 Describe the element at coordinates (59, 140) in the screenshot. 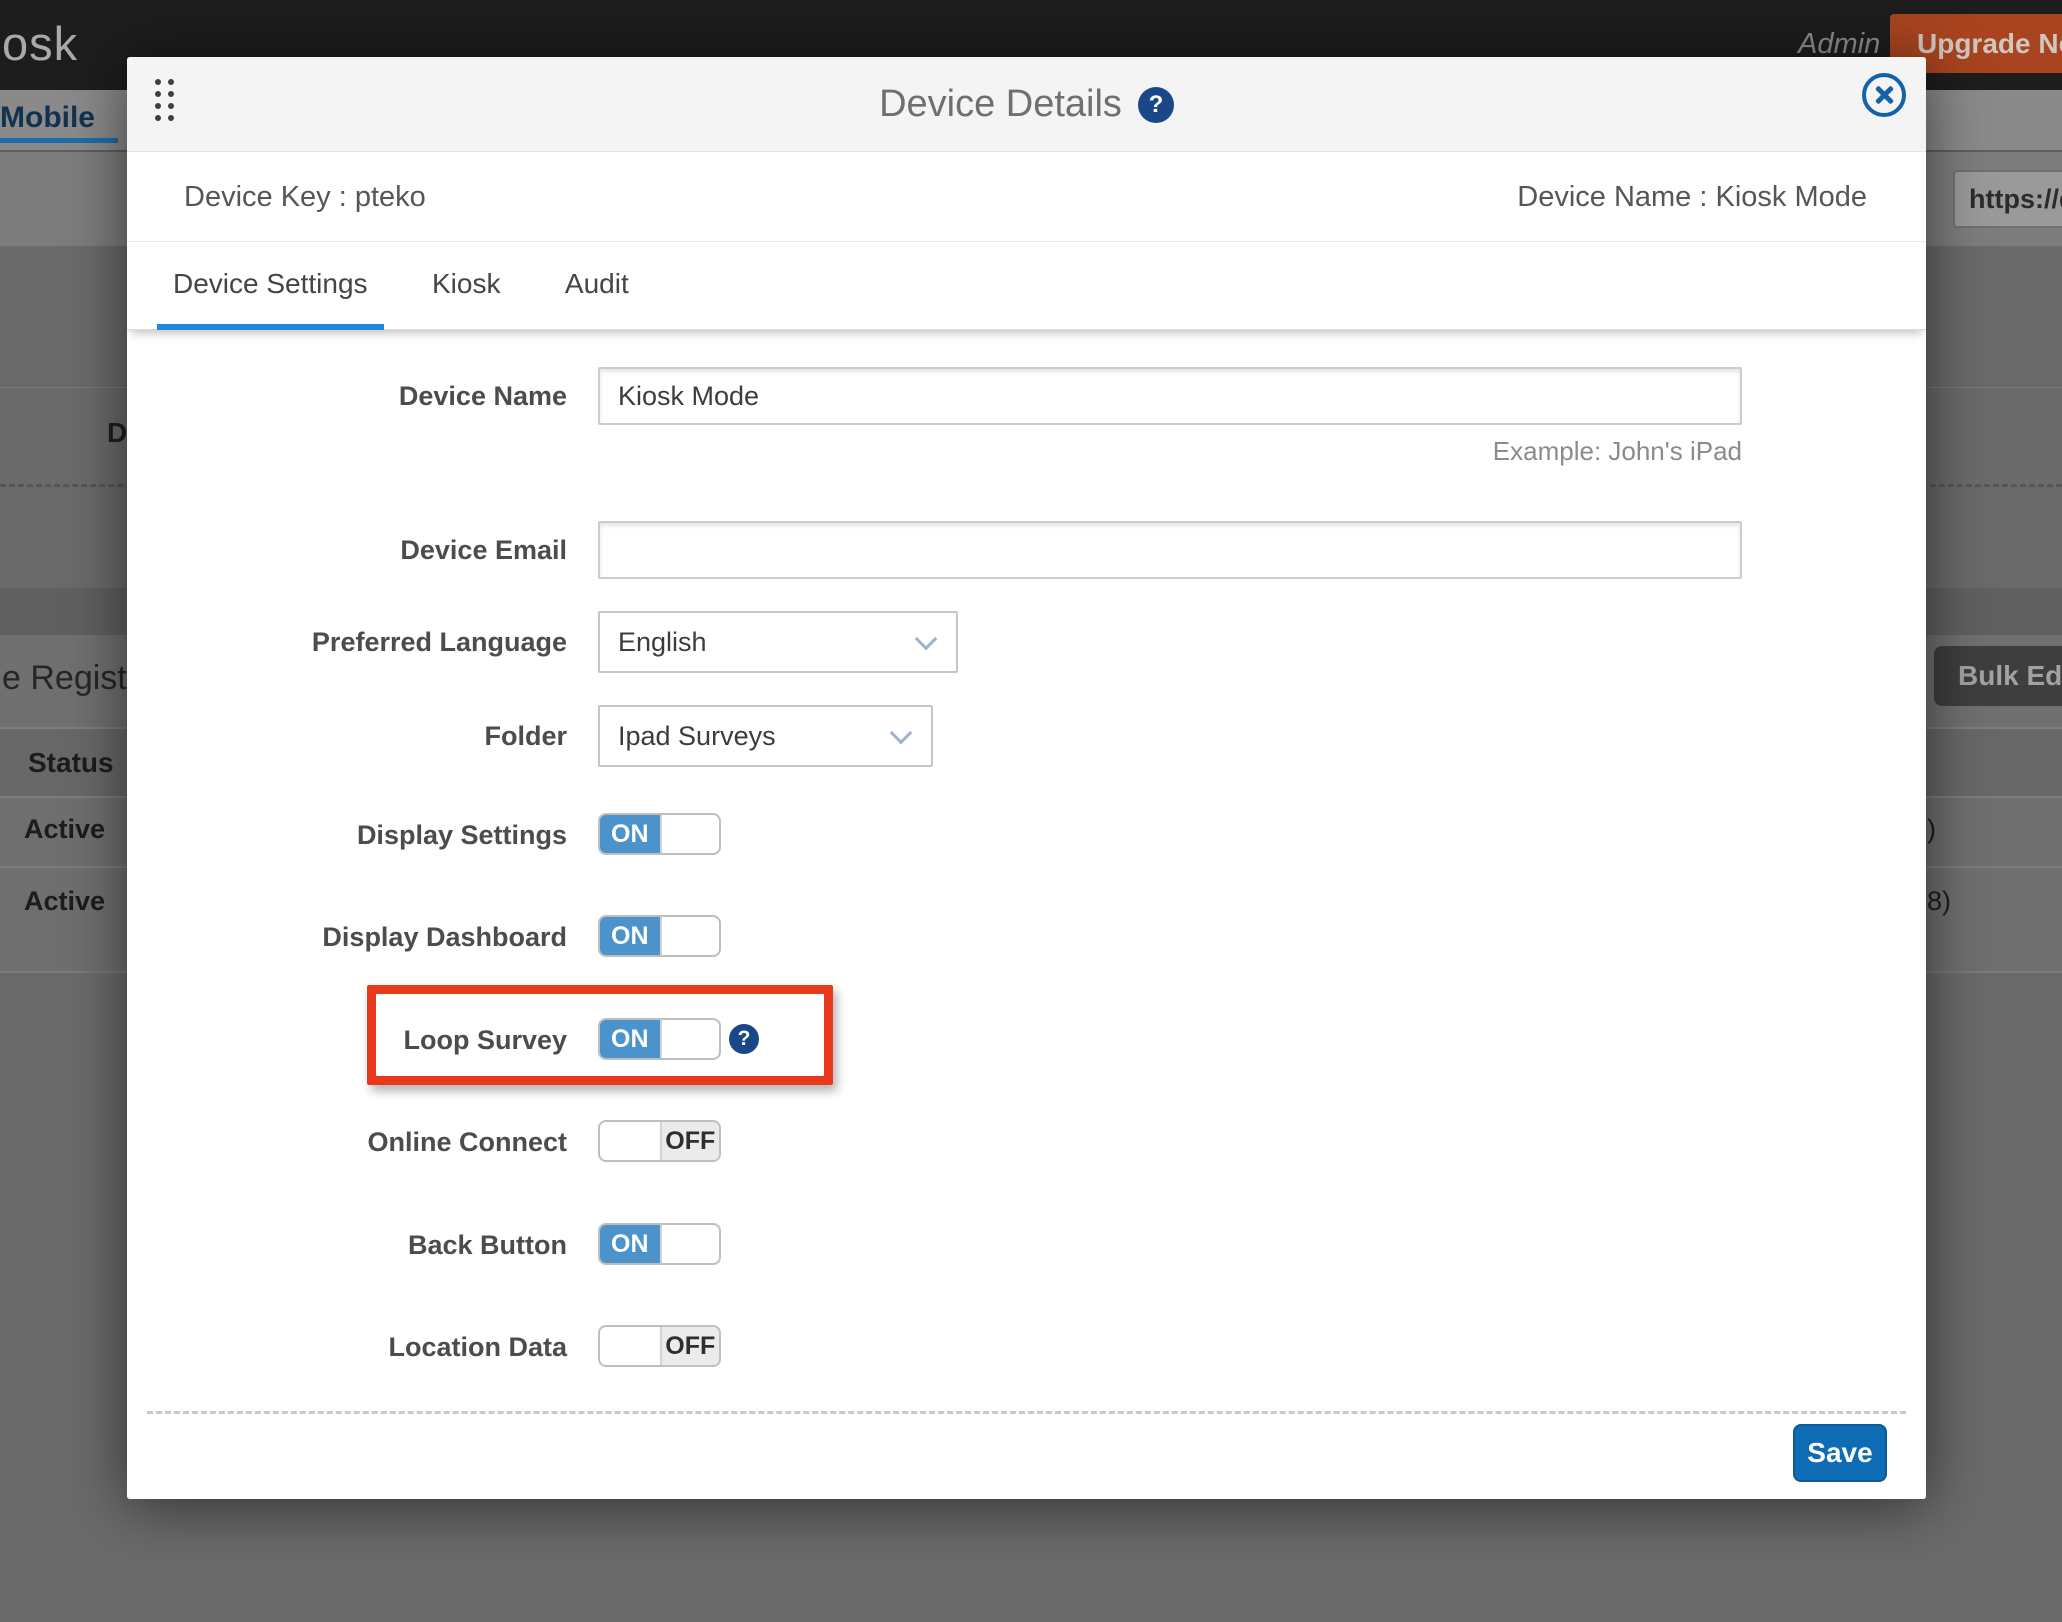

I see `tab-mobile-active-underline` at that location.